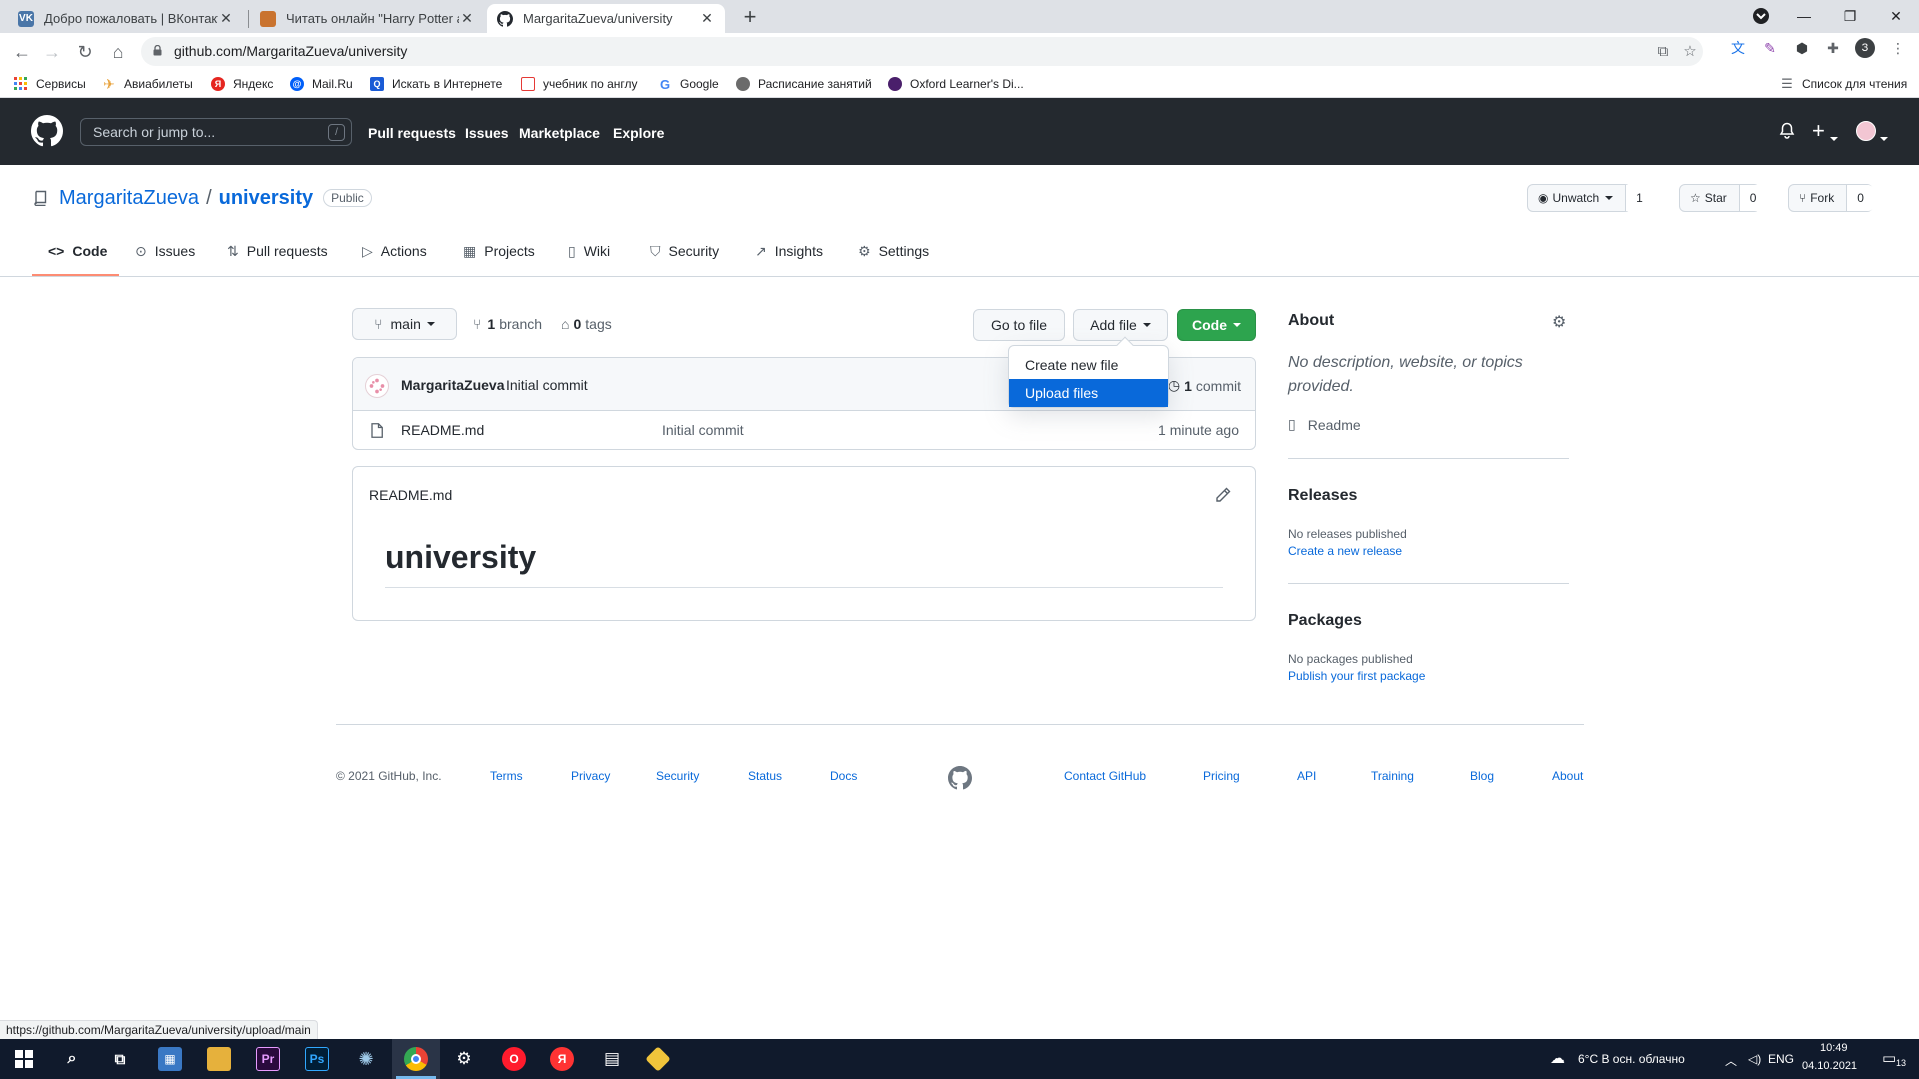 The image size is (1919, 1079). I want to click on restore-window-icon: ❐, so click(1850, 16).